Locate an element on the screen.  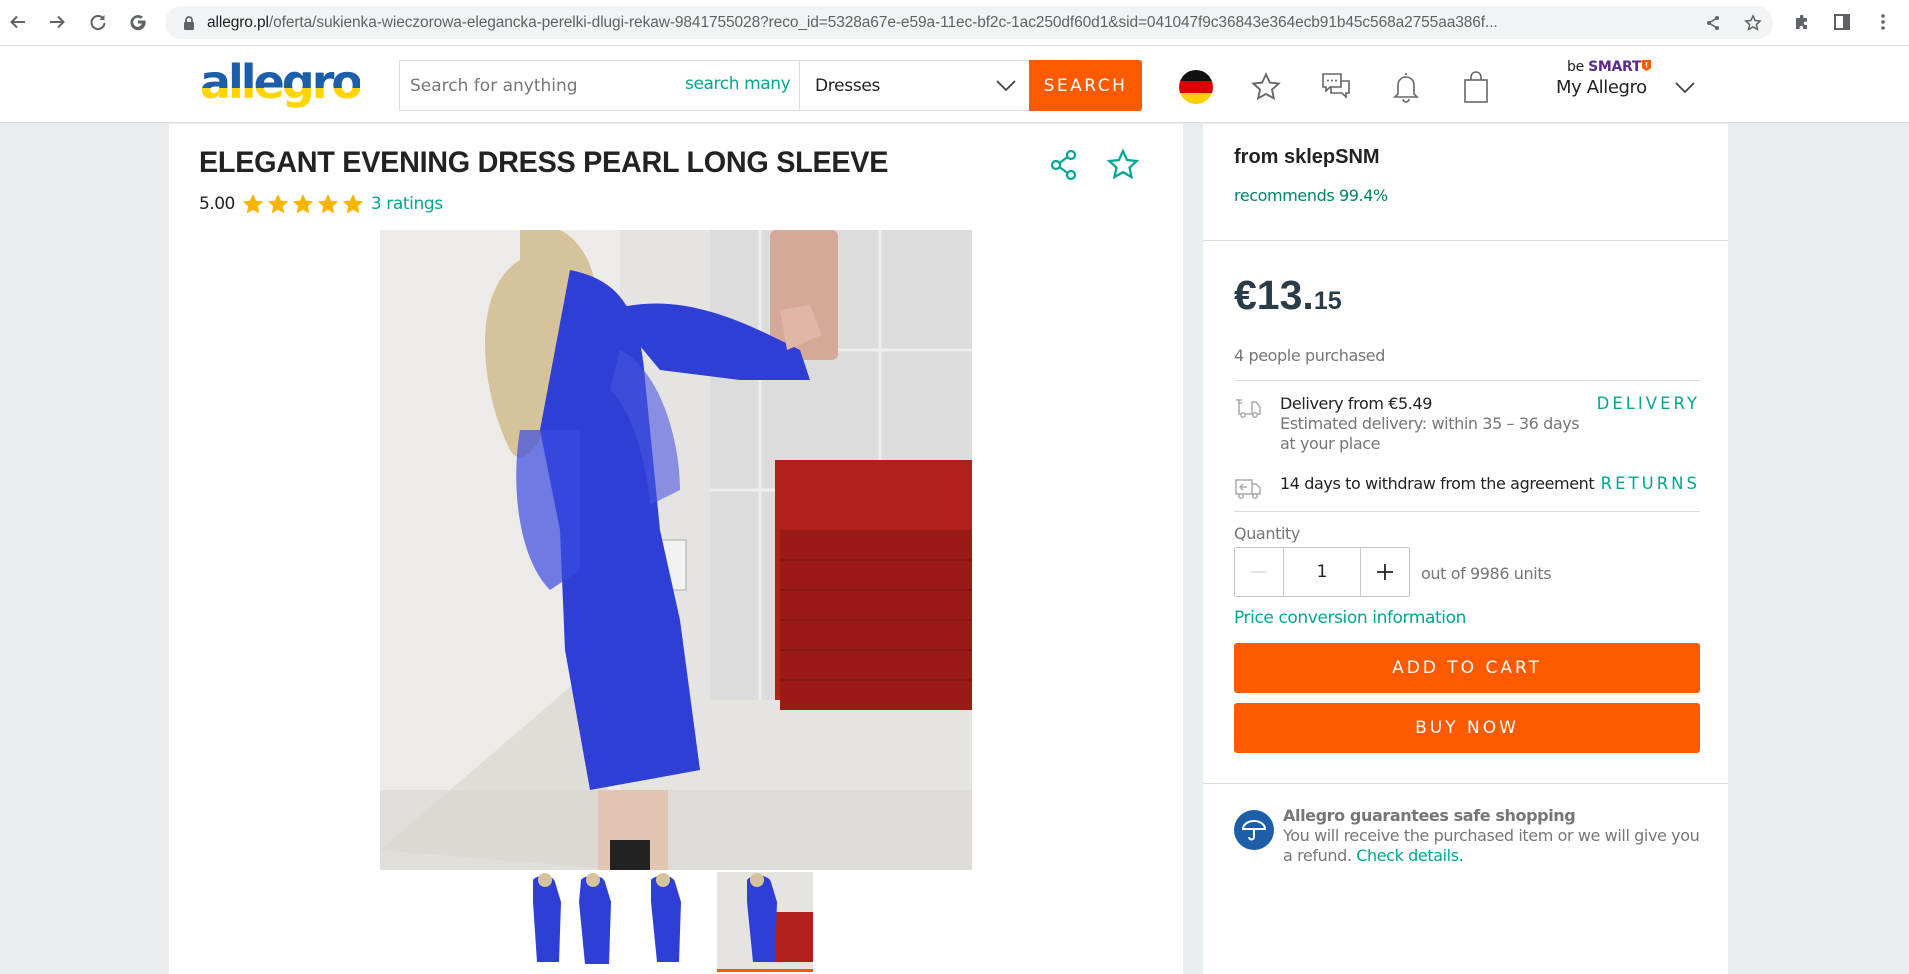
reload-button is located at coordinates (98, 22).